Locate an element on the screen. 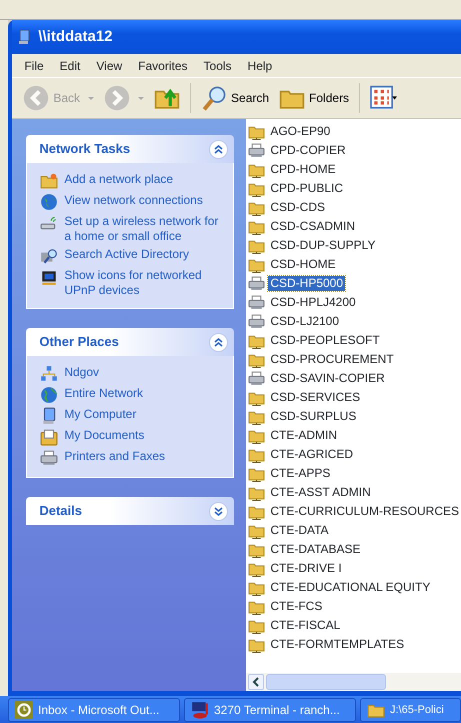 The width and height of the screenshot is (461, 723). share-item: CPD-PUBLIC is located at coordinates (307, 188).